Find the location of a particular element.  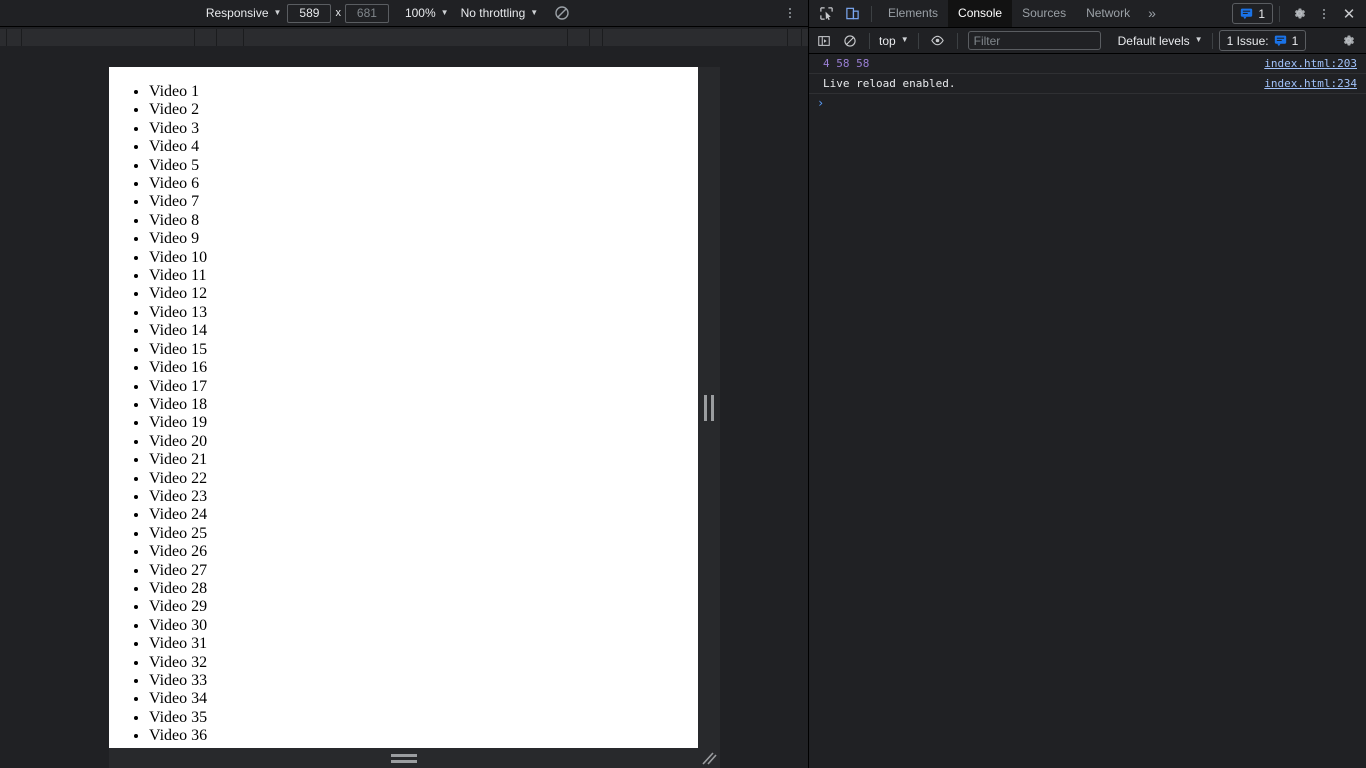

video-list-item: Video 27 is located at coordinates (423, 571).